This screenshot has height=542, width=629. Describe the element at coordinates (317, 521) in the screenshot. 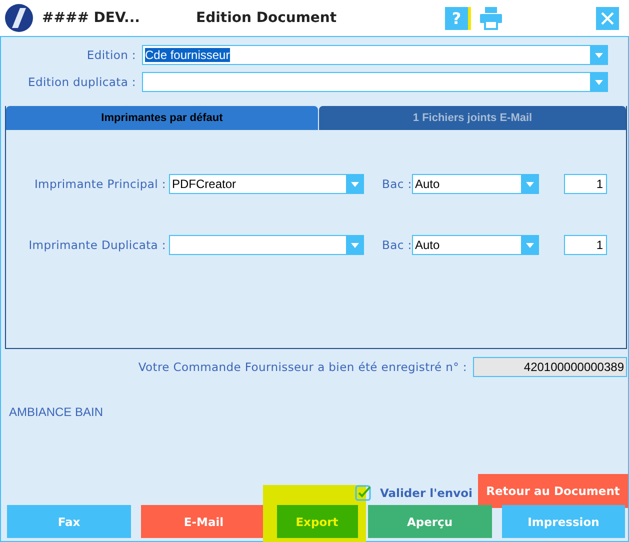

I see `action-button: Export` at that location.